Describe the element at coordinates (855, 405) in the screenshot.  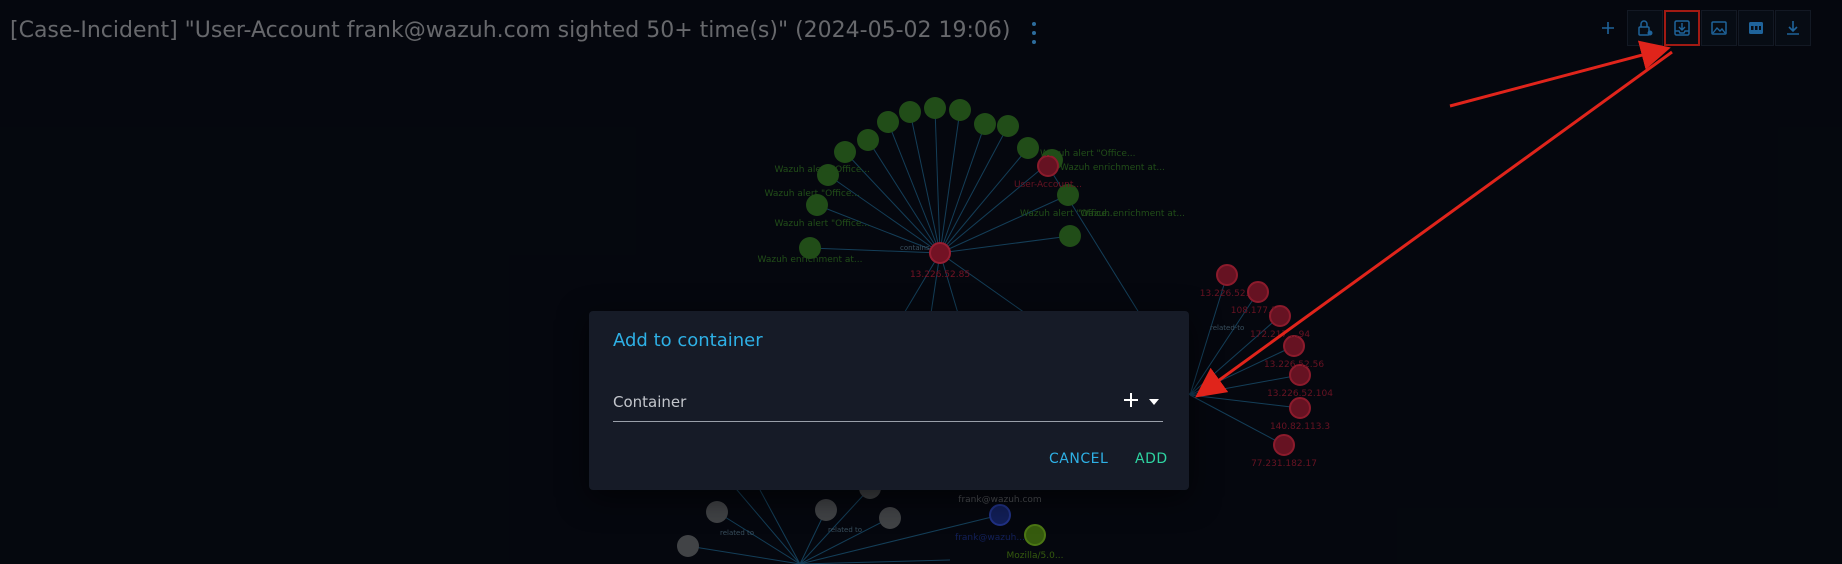
I see `container-input` at that location.